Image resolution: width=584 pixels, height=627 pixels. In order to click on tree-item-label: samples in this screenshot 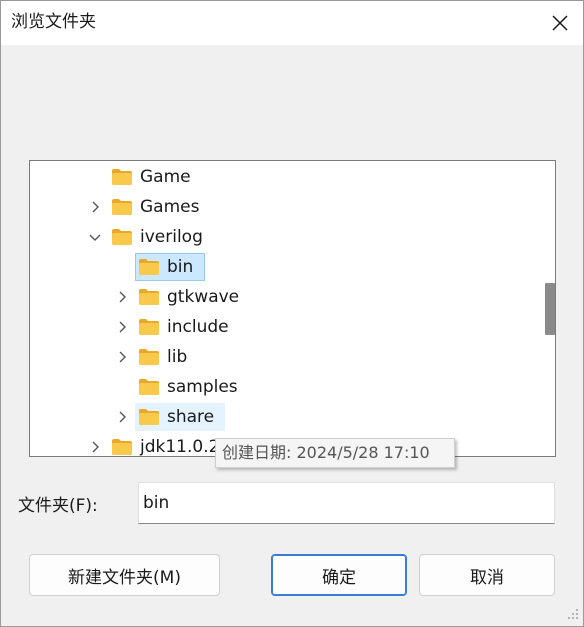, I will do `click(202, 387)`.